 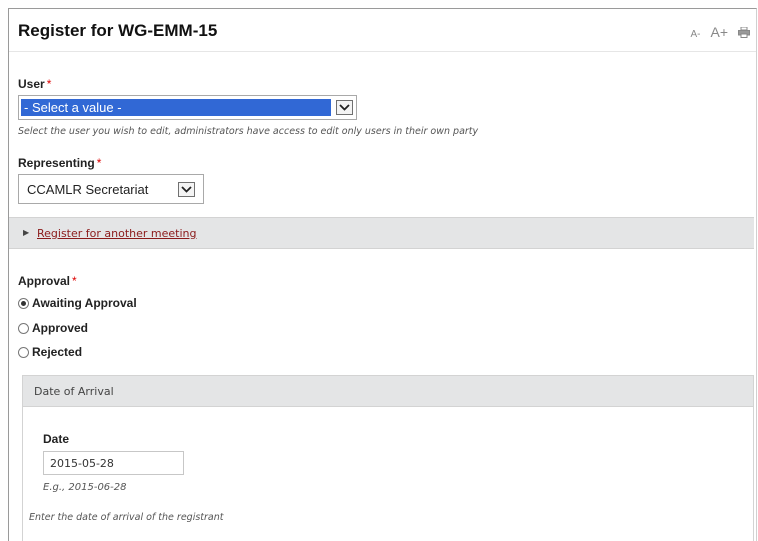 I want to click on user-select-value: - Select a value -, so click(x=176, y=107).